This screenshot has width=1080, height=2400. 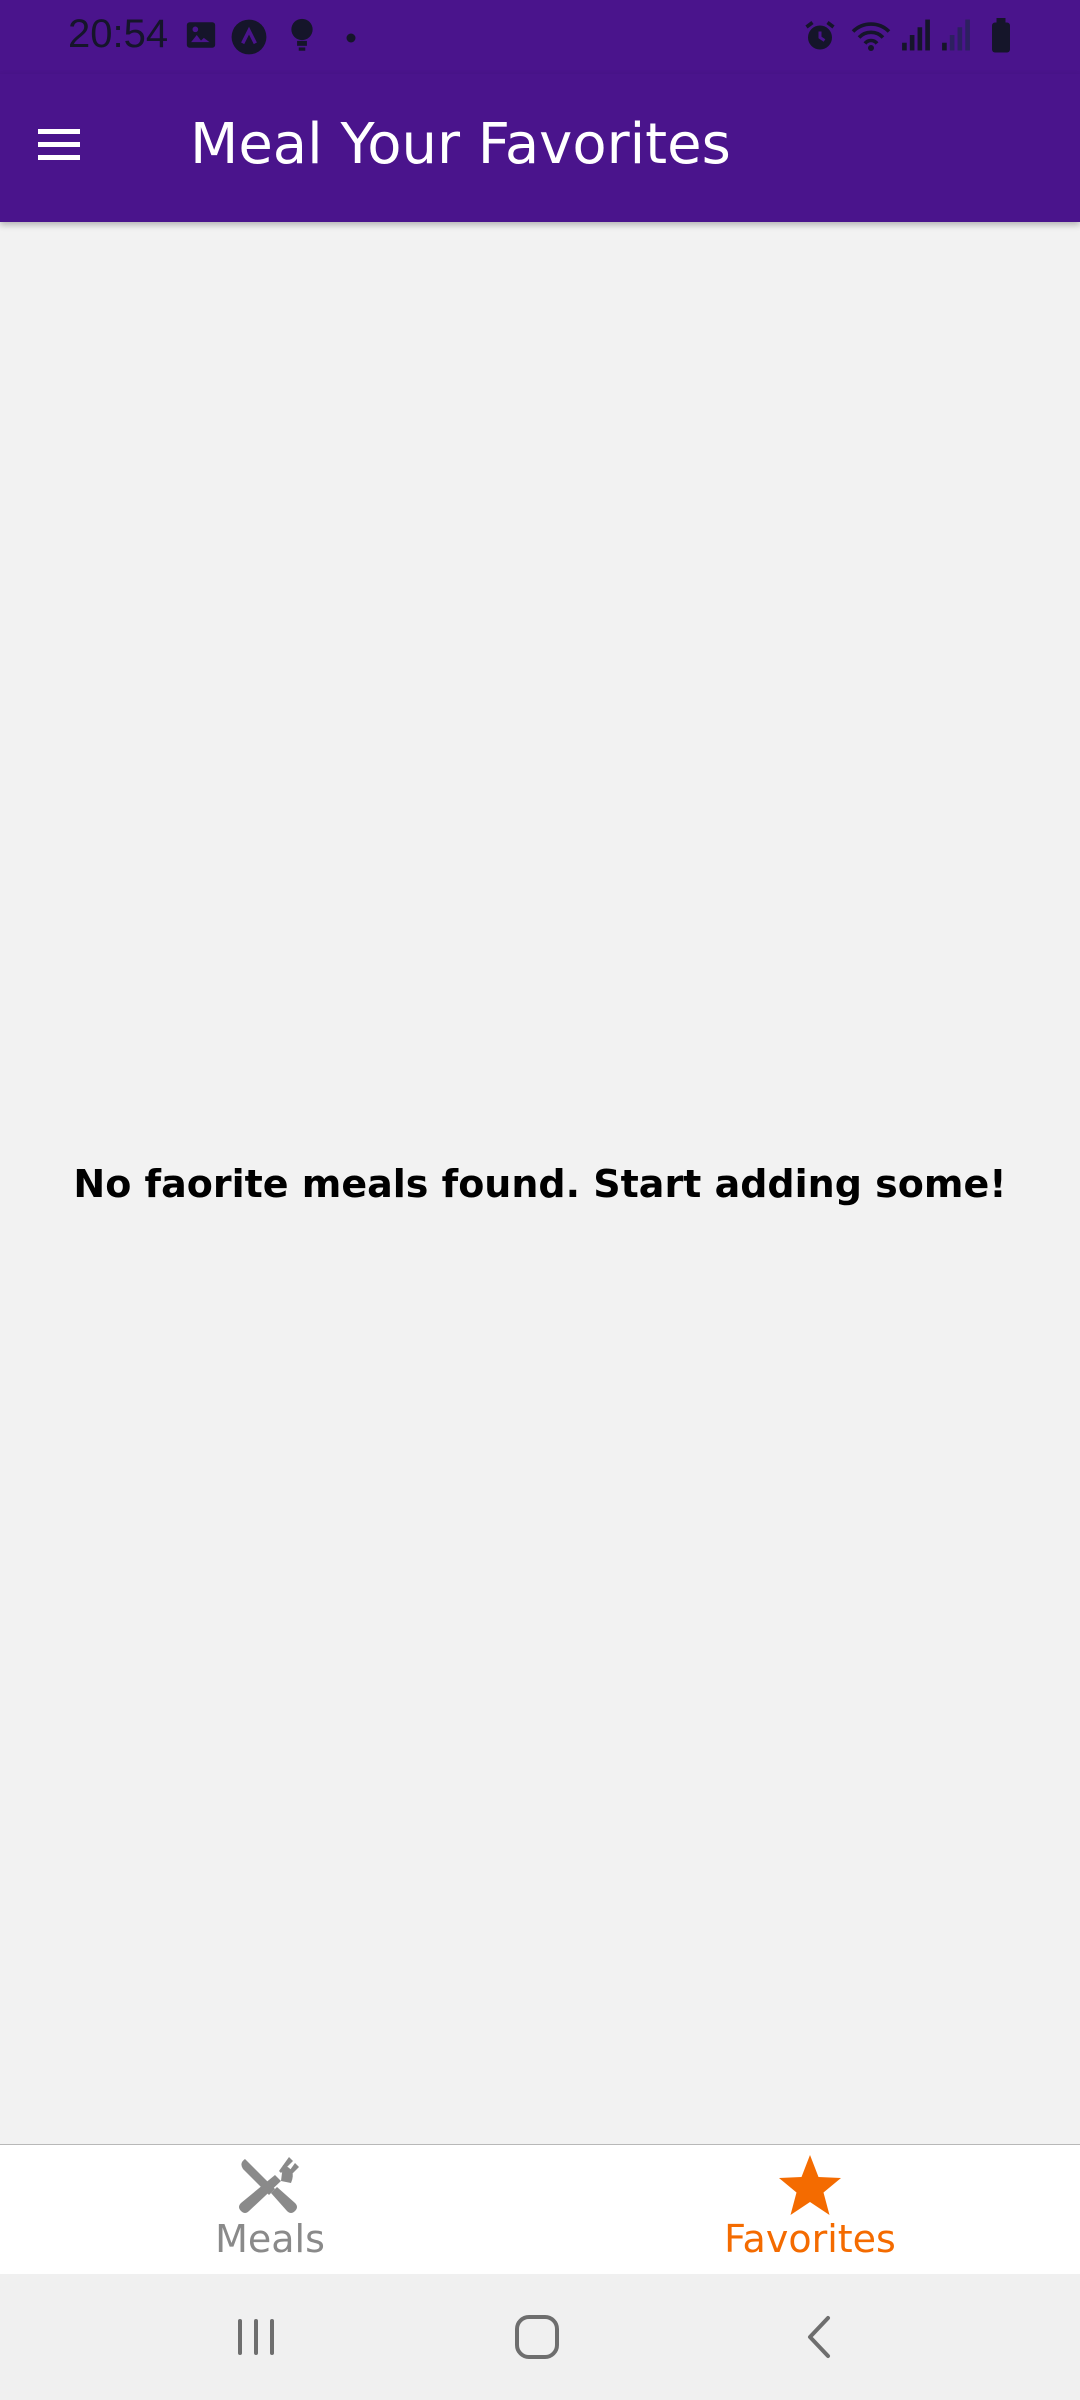 I want to click on tab-favorites: Favorites, so click(x=810, y=2210).